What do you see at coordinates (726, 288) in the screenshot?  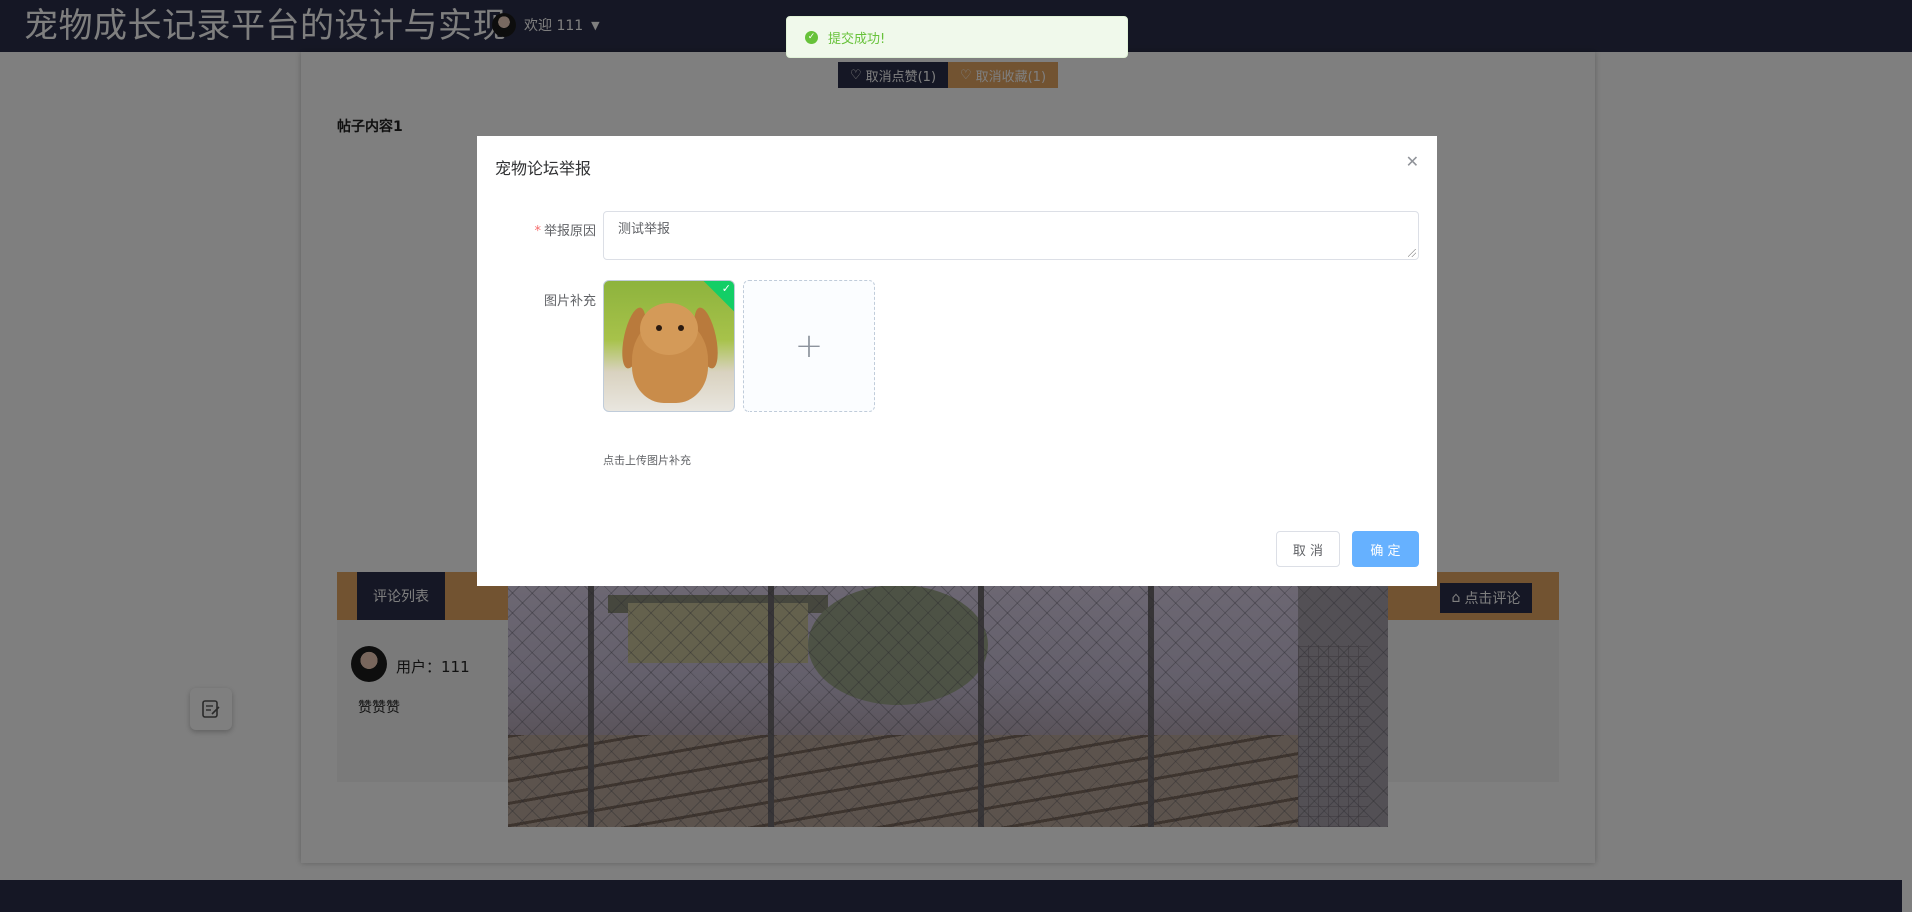 I see `check-icon: ✓` at bounding box center [726, 288].